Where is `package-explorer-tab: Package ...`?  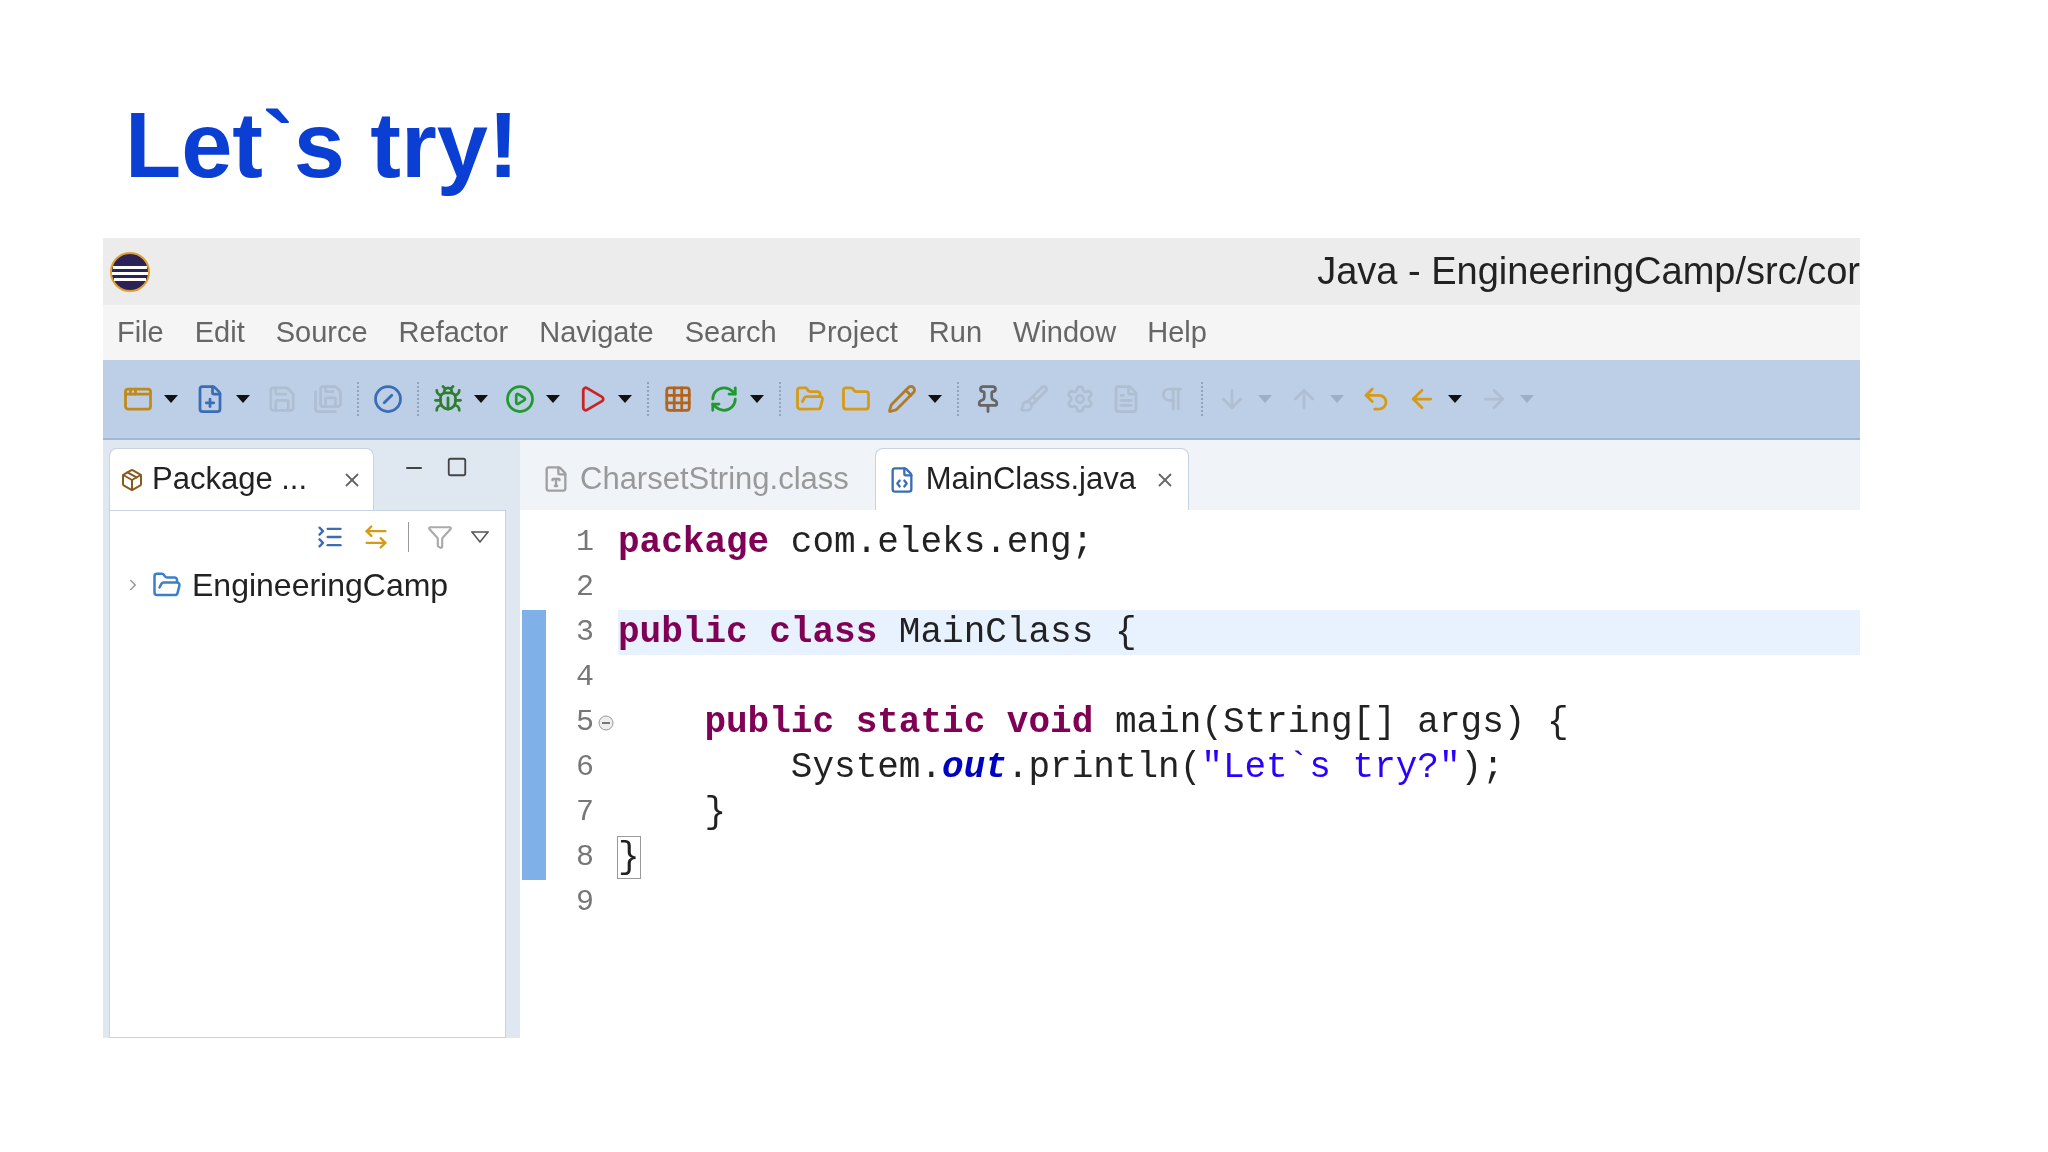
package-explorer-tab: Package ... is located at coordinates (241, 479).